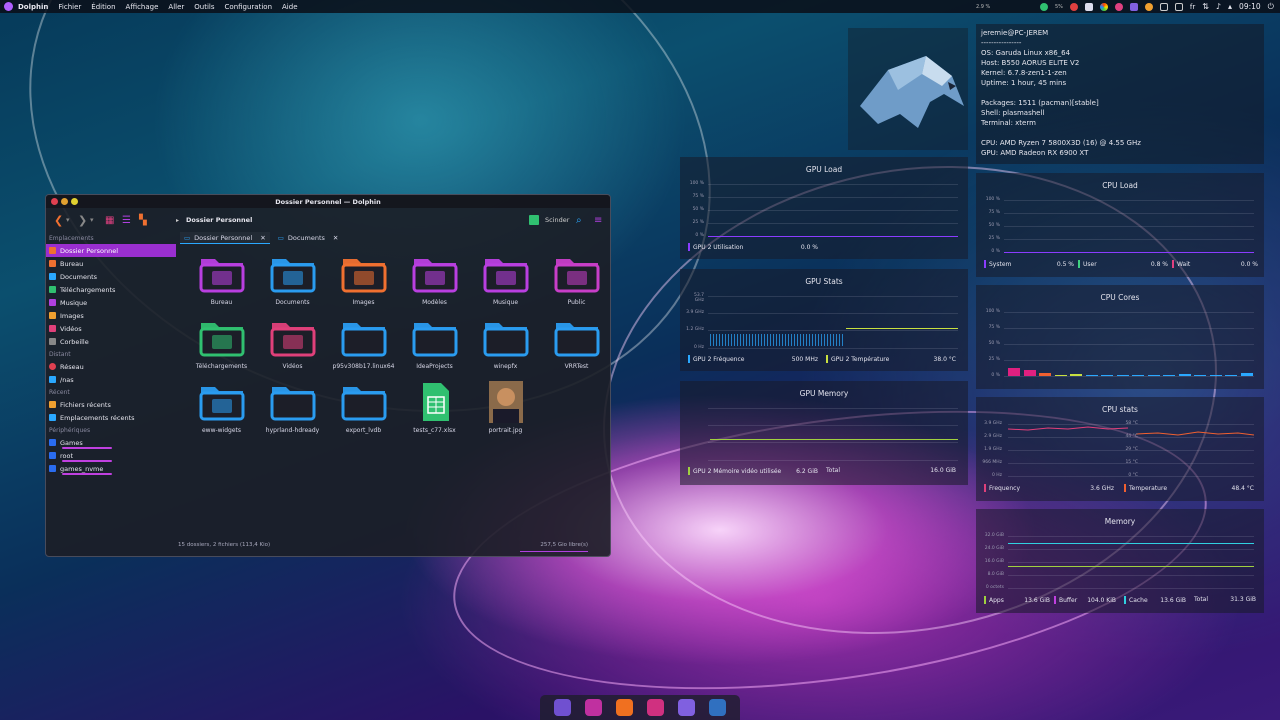 The image size is (1280, 720). I want to click on notification-icon, so click(1073, 6).